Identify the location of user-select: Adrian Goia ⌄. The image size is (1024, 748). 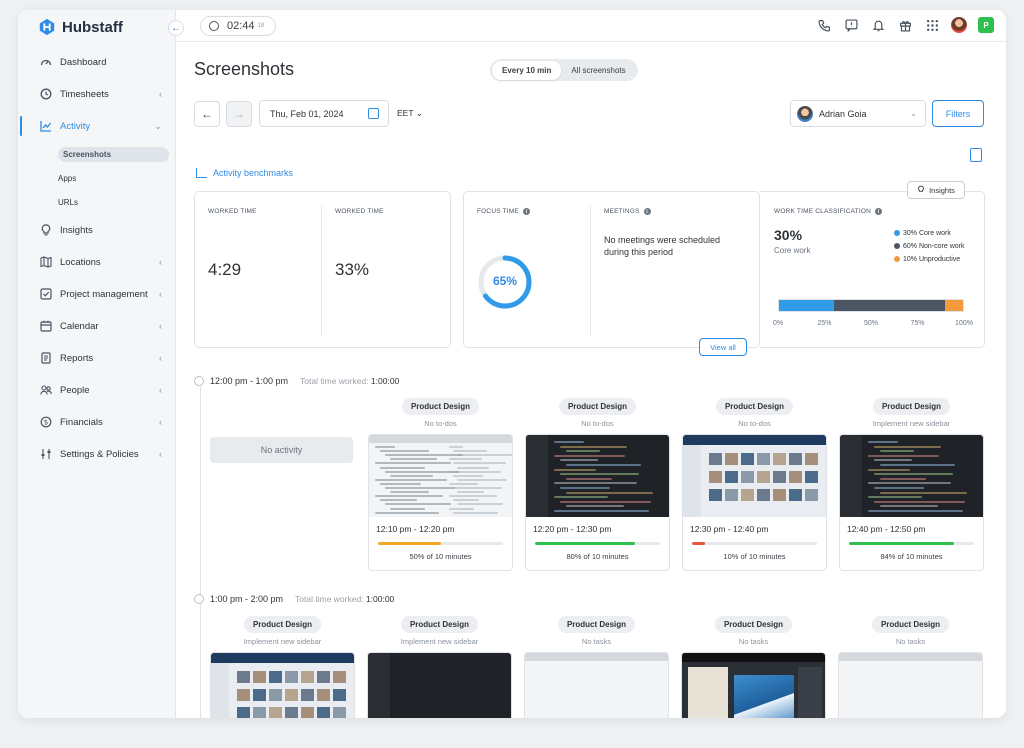
(858, 113).